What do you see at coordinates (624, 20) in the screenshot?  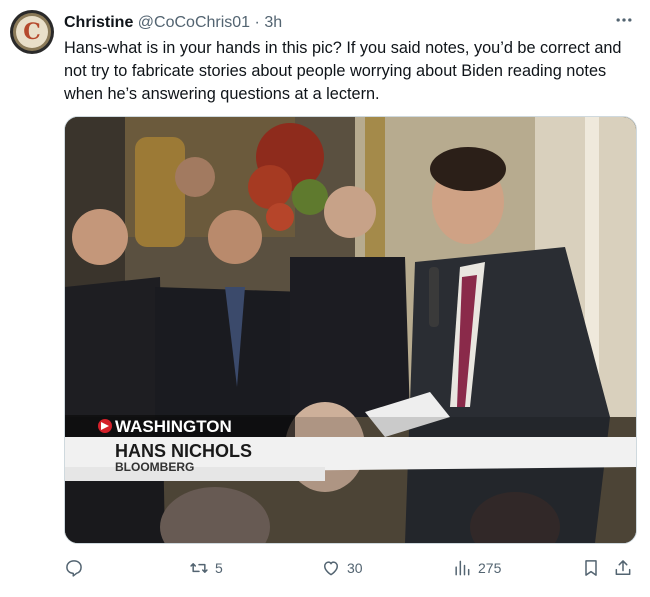 I see `more-icon` at bounding box center [624, 20].